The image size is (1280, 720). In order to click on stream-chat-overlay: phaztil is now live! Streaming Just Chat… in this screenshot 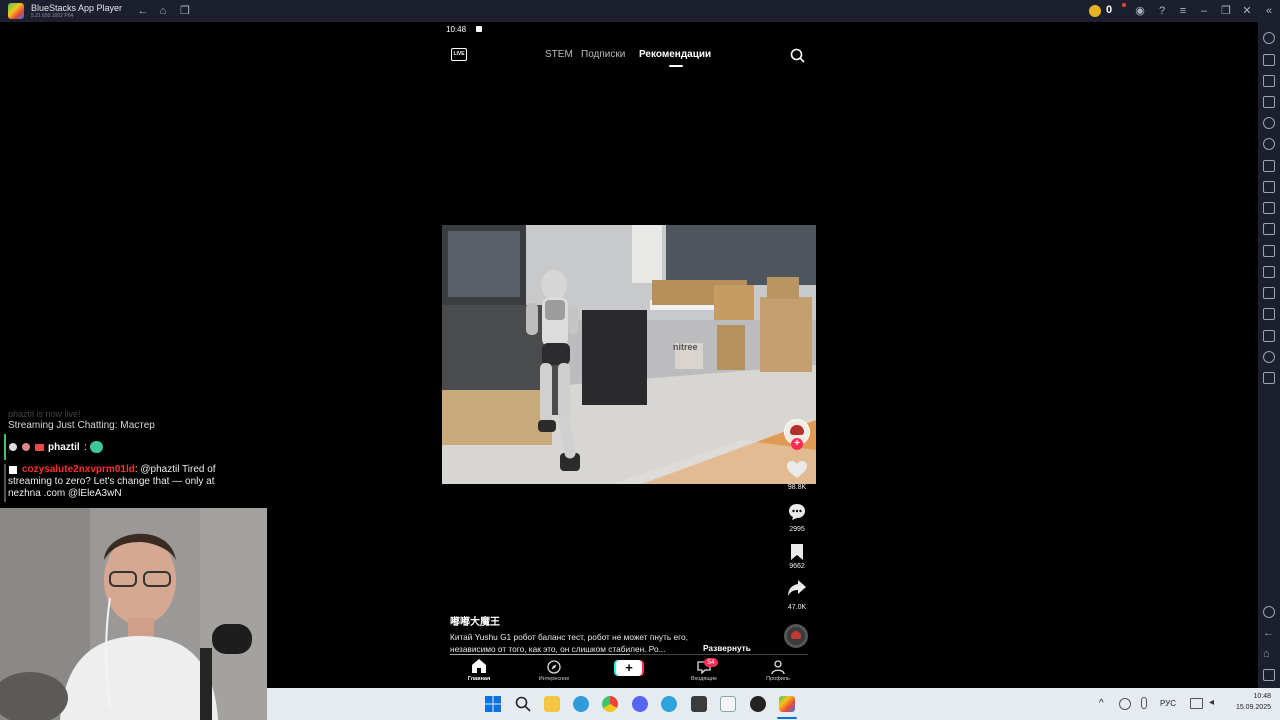, I will do `click(116, 456)`.